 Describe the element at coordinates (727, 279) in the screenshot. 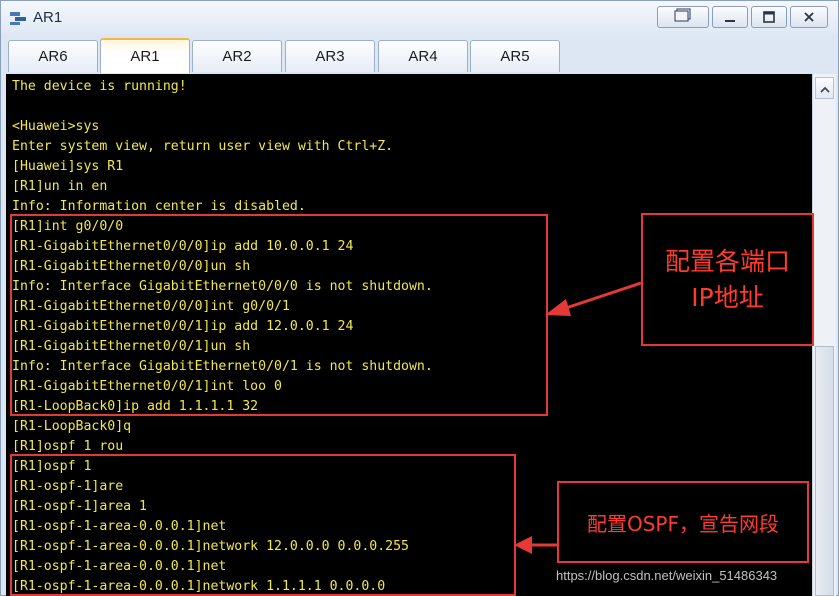

I see `annotation-port-ip: 配置各端口 IP地址` at that location.